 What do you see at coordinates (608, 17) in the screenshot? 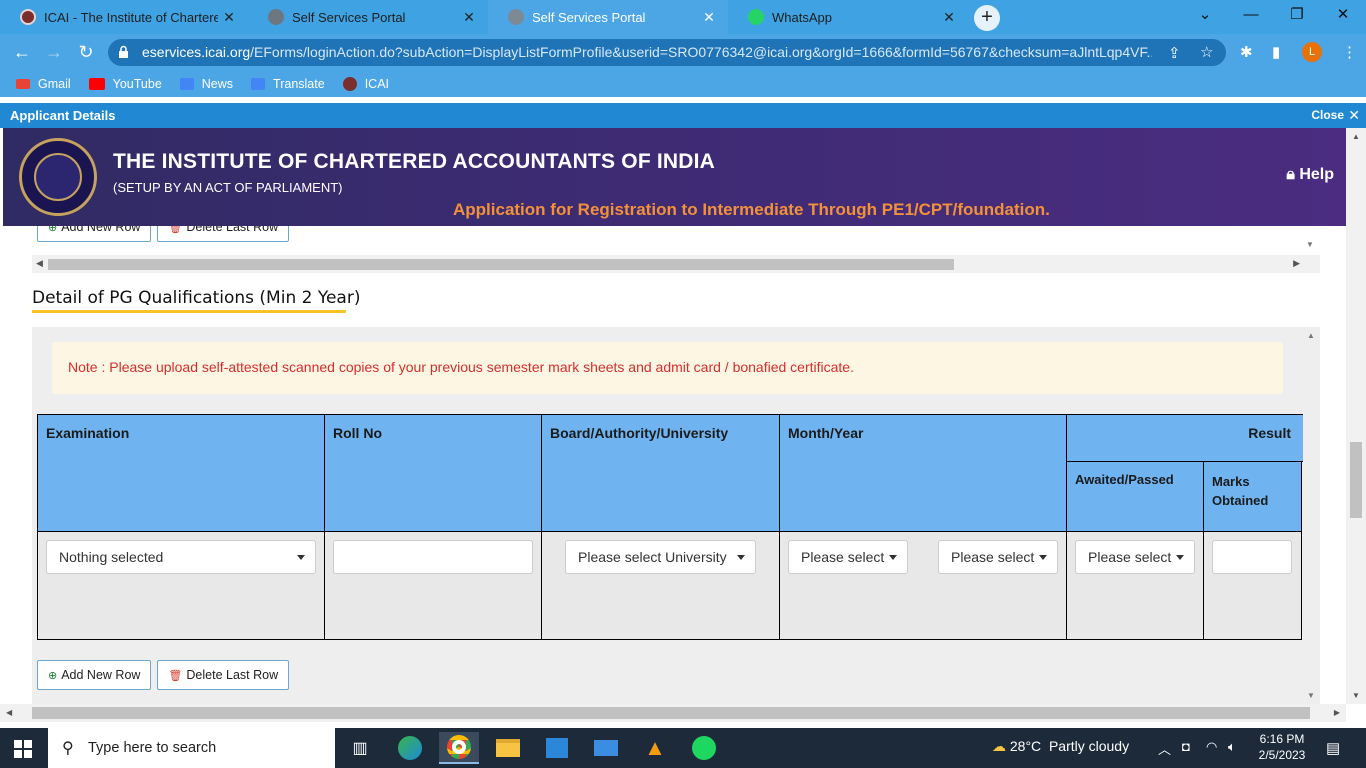
I see `tab-self-services-active: Self Services Portal ✕` at bounding box center [608, 17].